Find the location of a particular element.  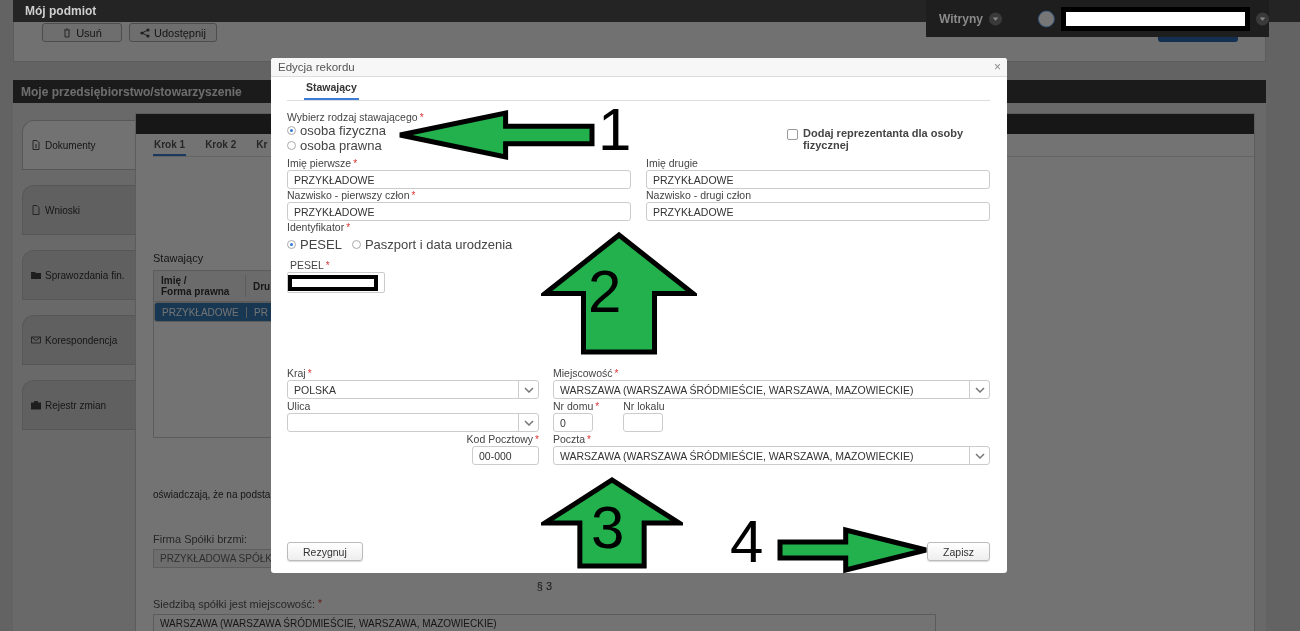

page-title: Mój podmiot is located at coordinates (61, 11).